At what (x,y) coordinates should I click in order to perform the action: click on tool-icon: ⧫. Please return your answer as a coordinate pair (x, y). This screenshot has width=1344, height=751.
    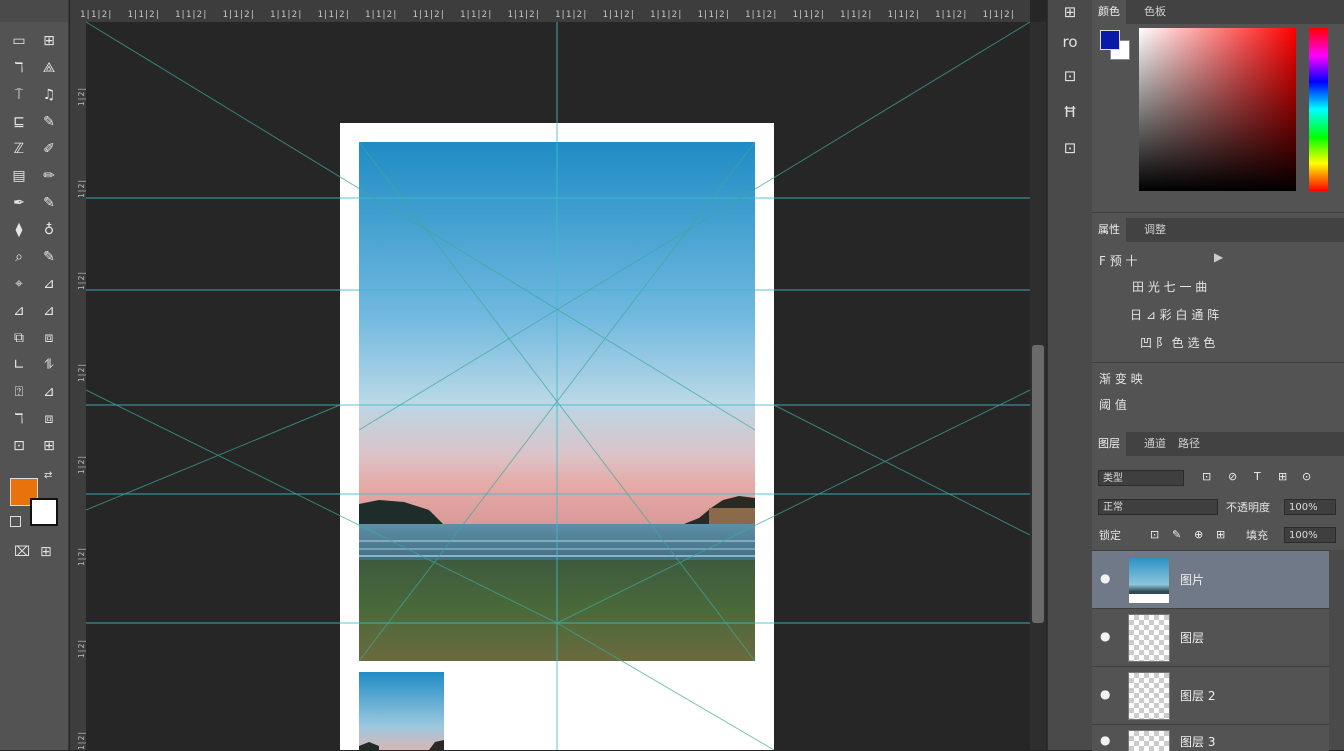
    Looking at the image, I should click on (19, 230).